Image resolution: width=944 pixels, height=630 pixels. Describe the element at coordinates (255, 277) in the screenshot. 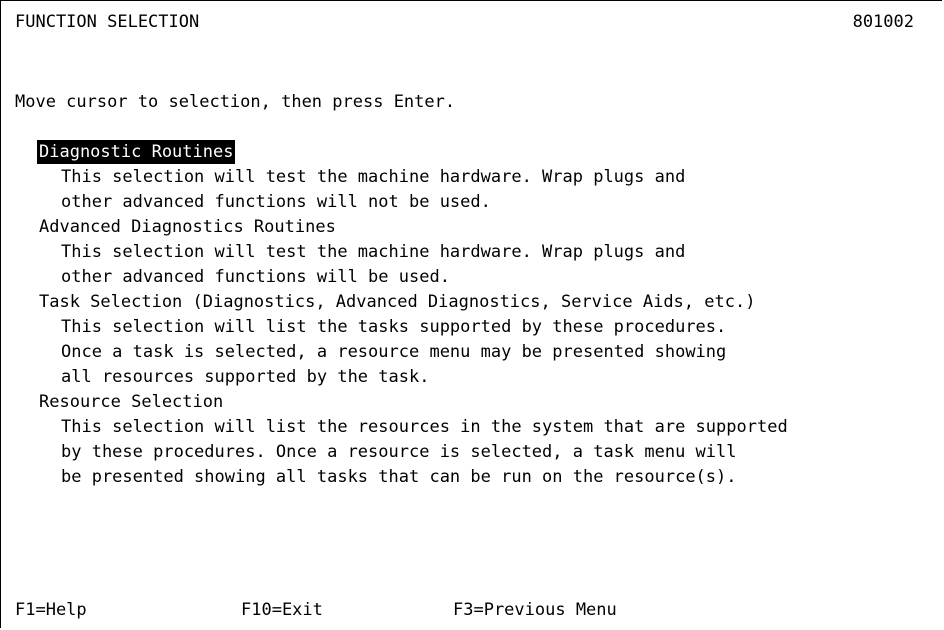

I see `menu-item-description: other advanced functions will be used.` at that location.